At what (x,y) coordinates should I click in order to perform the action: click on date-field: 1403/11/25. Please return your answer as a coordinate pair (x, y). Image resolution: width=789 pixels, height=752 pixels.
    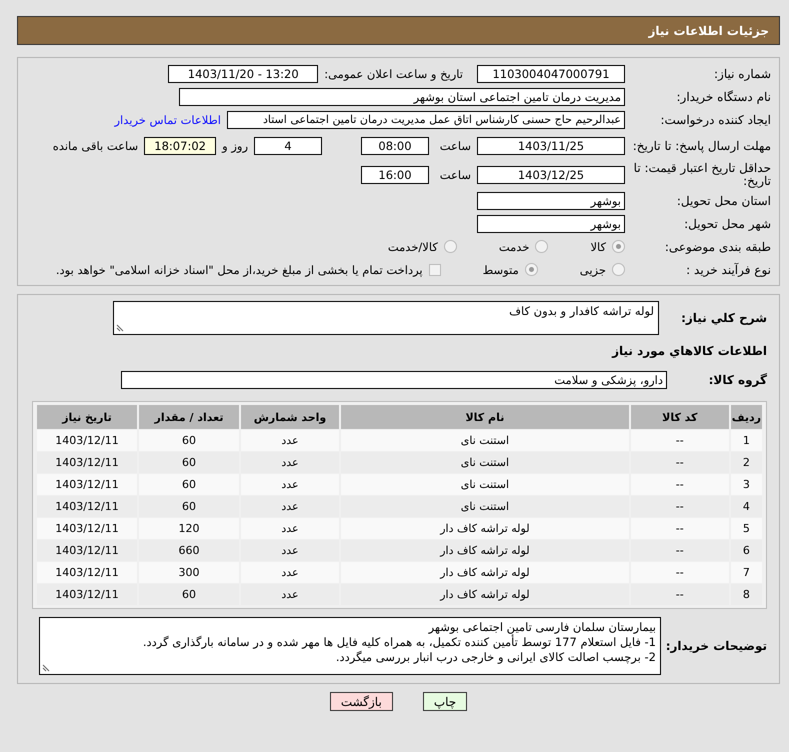
    Looking at the image, I should click on (551, 146).